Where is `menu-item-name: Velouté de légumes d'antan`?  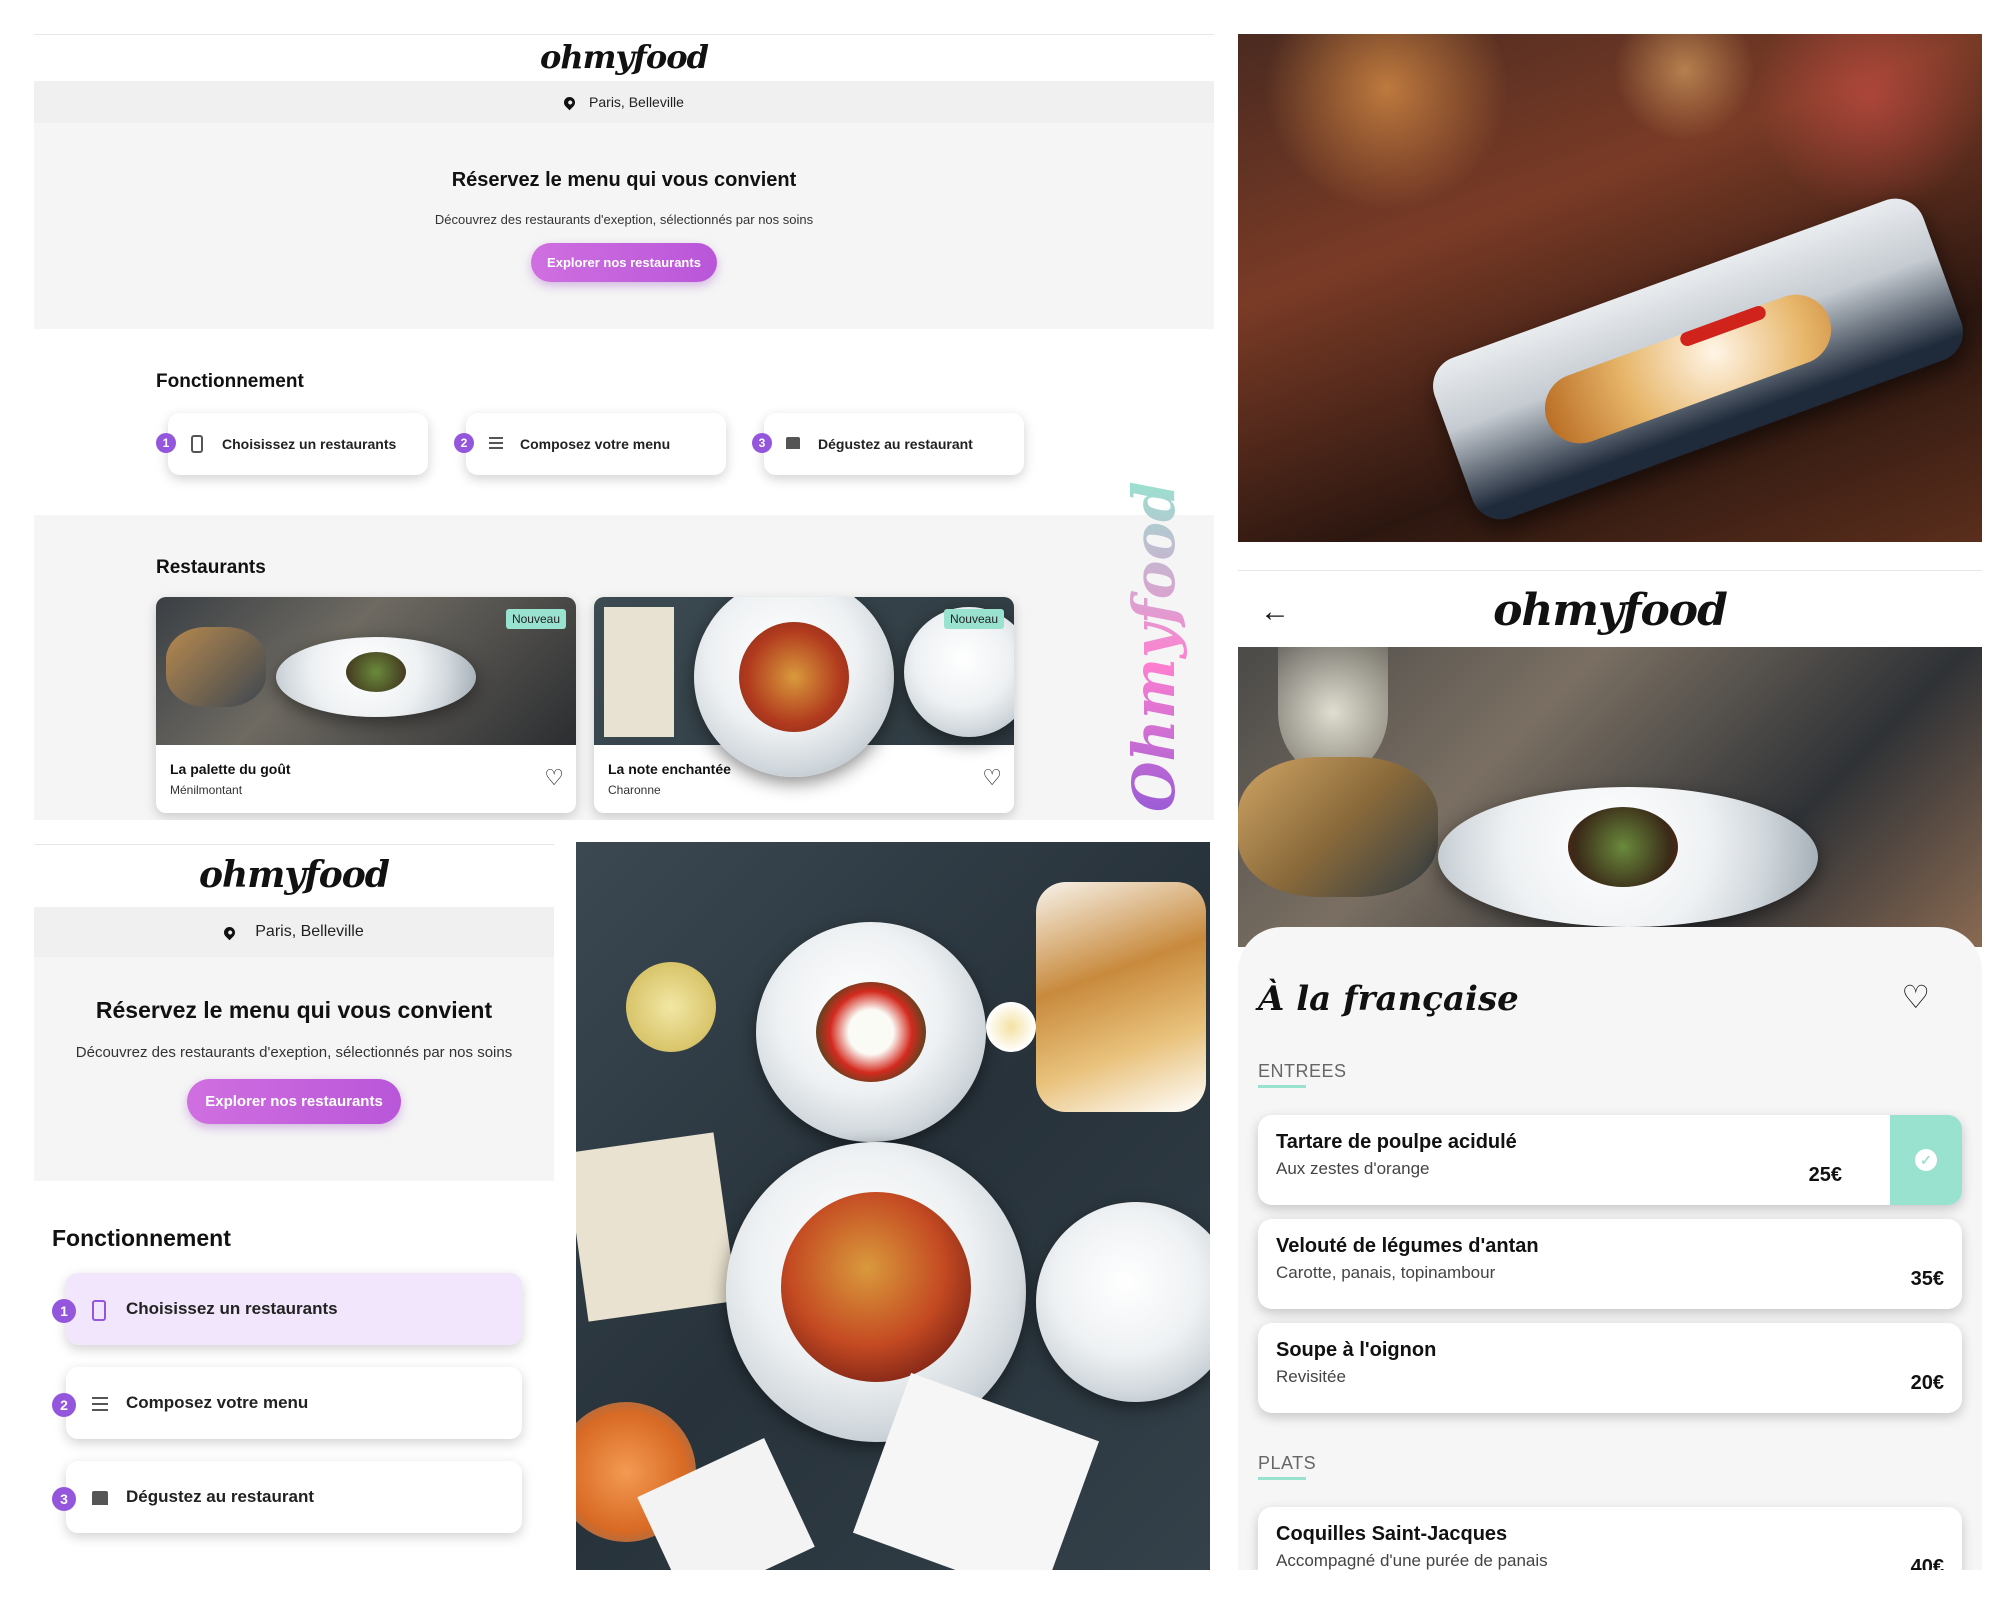
menu-item-name: Velouté de légumes d'antan is located at coordinates (1407, 1246).